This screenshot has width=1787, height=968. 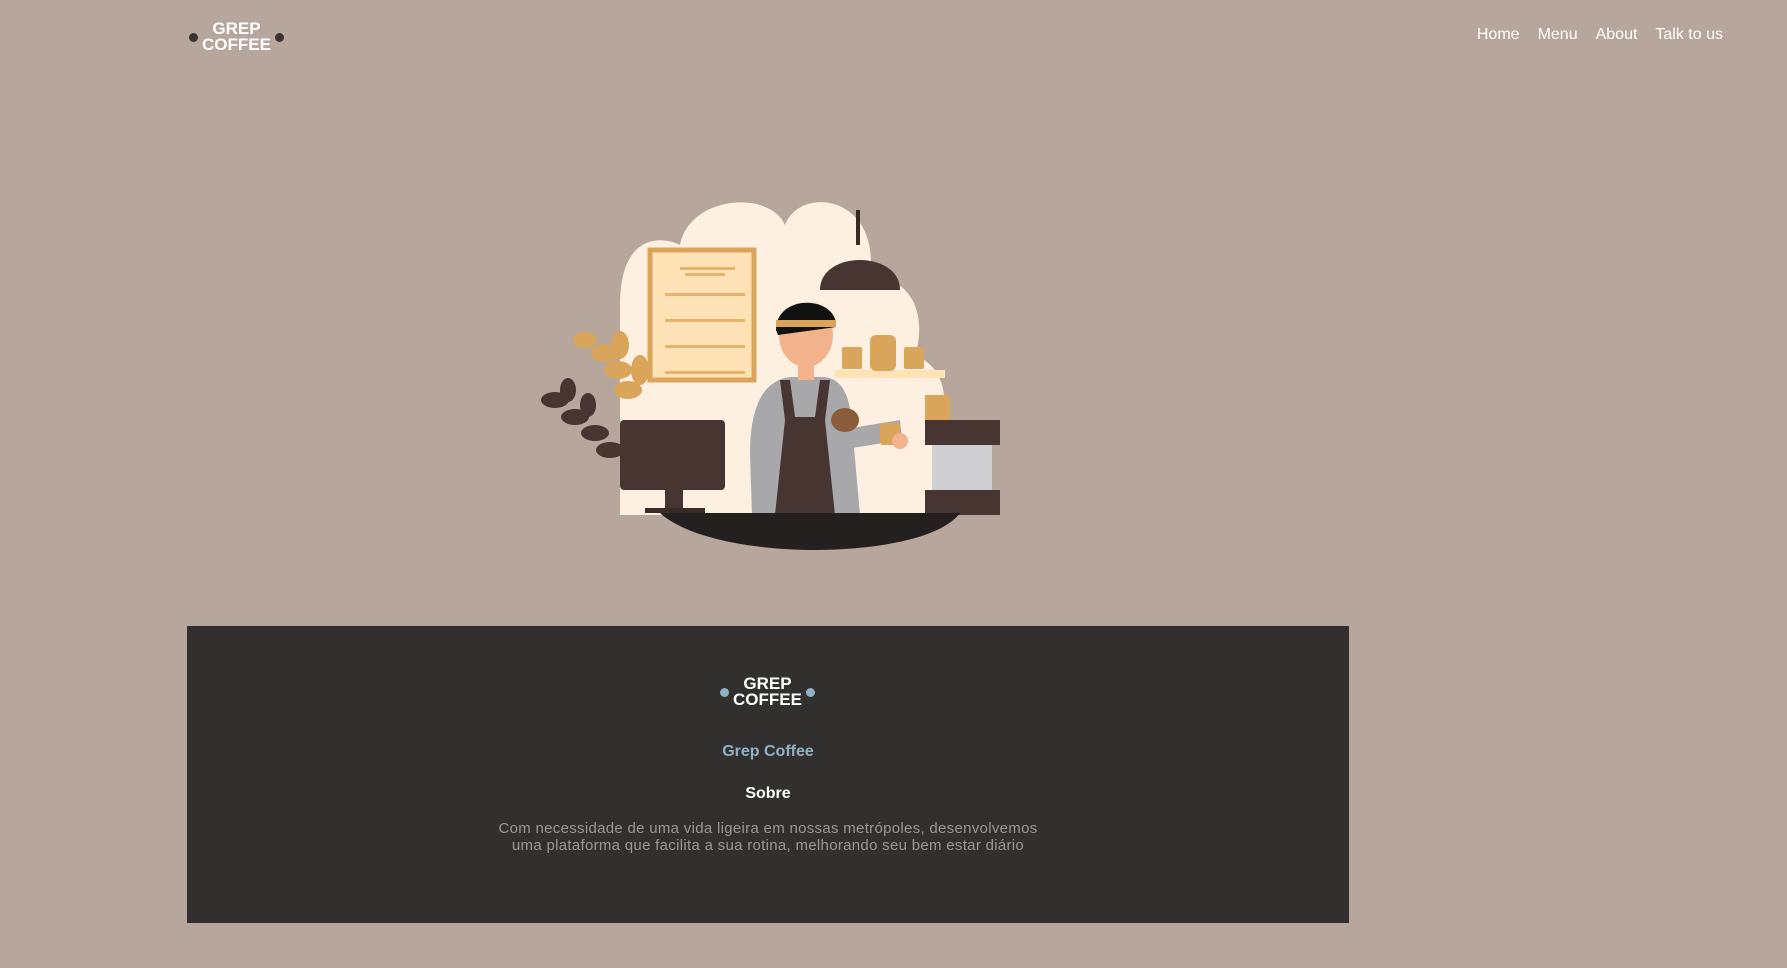 What do you see at coordinates (1617, 35) in the screenshot?
I see `nav-about: About` at bounding box center [1617, 35].